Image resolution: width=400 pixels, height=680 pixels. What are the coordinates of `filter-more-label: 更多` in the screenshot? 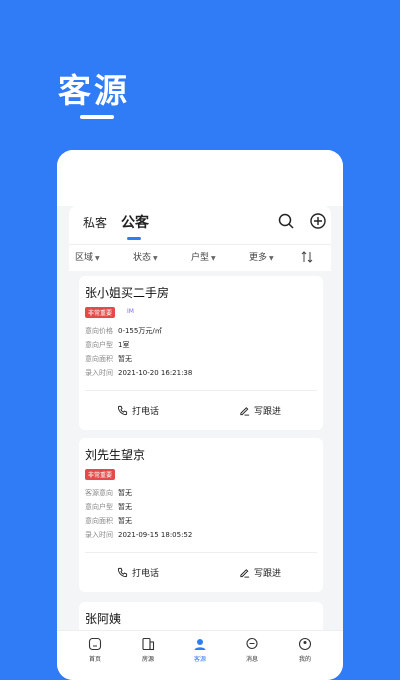 It's located at (258, 258).